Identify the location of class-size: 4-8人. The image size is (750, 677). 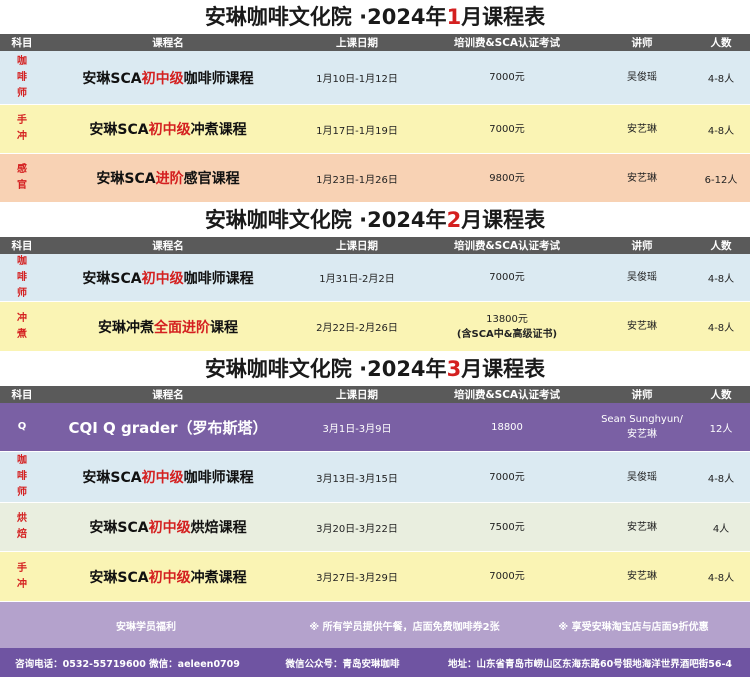
(721, 279).